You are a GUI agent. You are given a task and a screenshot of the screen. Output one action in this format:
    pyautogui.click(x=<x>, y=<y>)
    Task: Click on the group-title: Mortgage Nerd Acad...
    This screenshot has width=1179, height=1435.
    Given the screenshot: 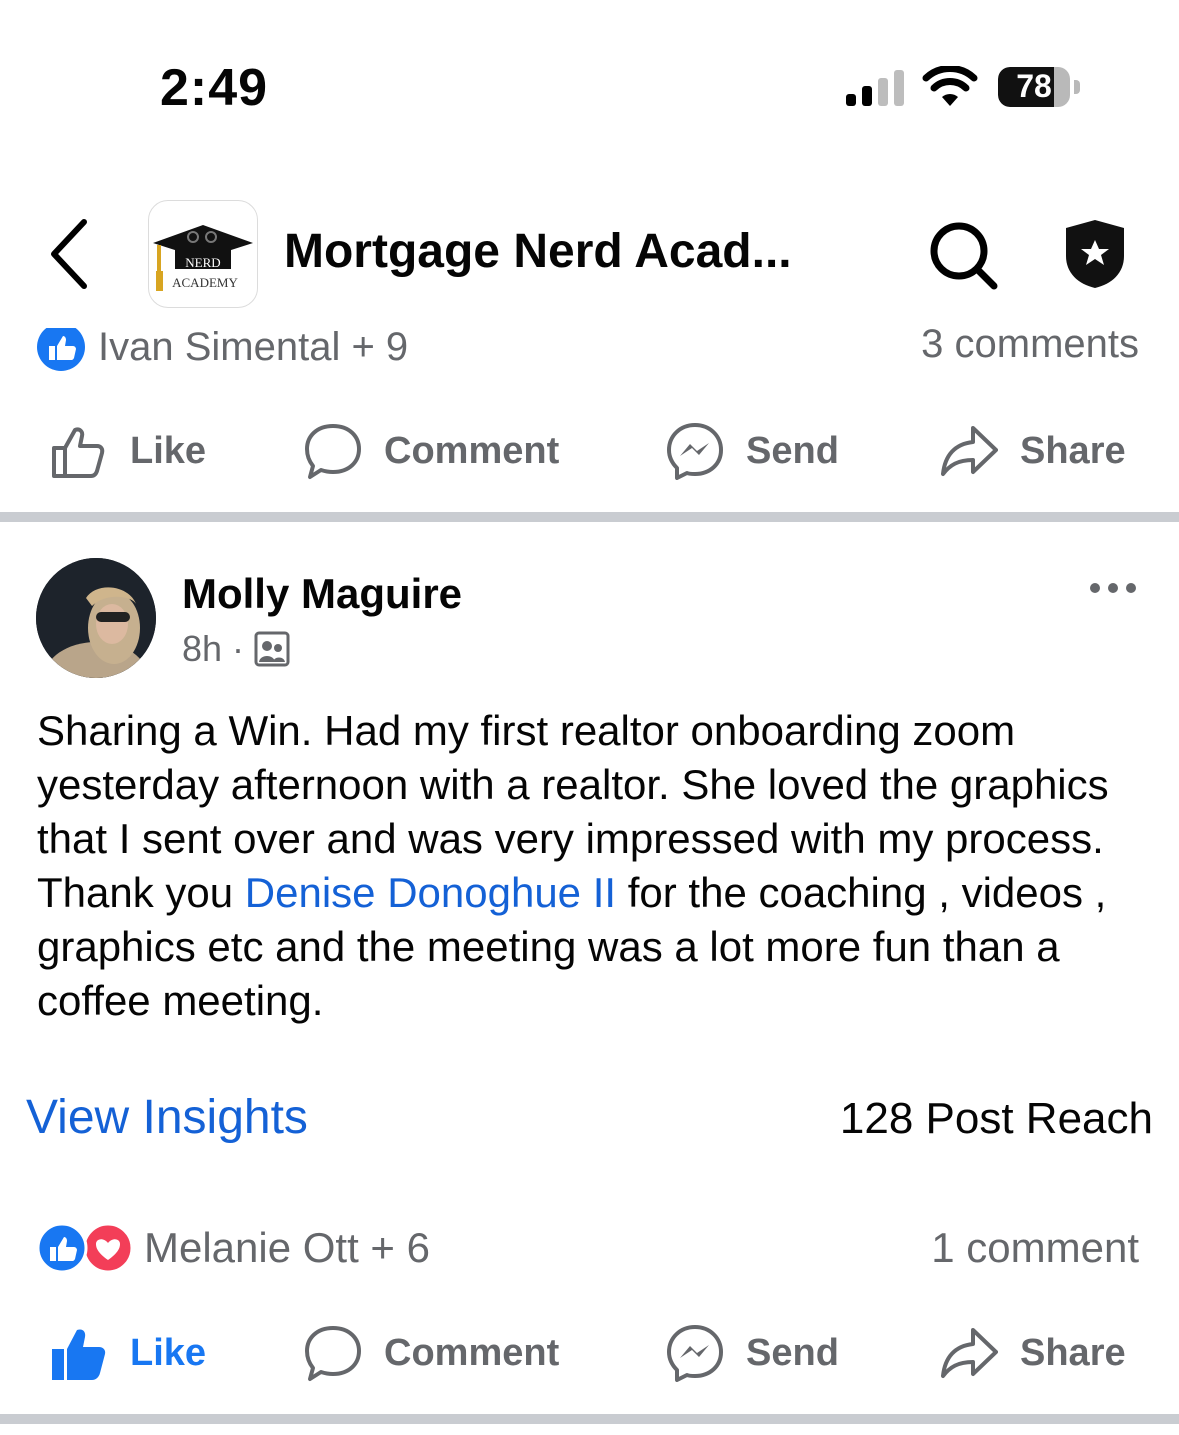 What is the action you would take?
    pyautogui.click(x=538, y=251)
    